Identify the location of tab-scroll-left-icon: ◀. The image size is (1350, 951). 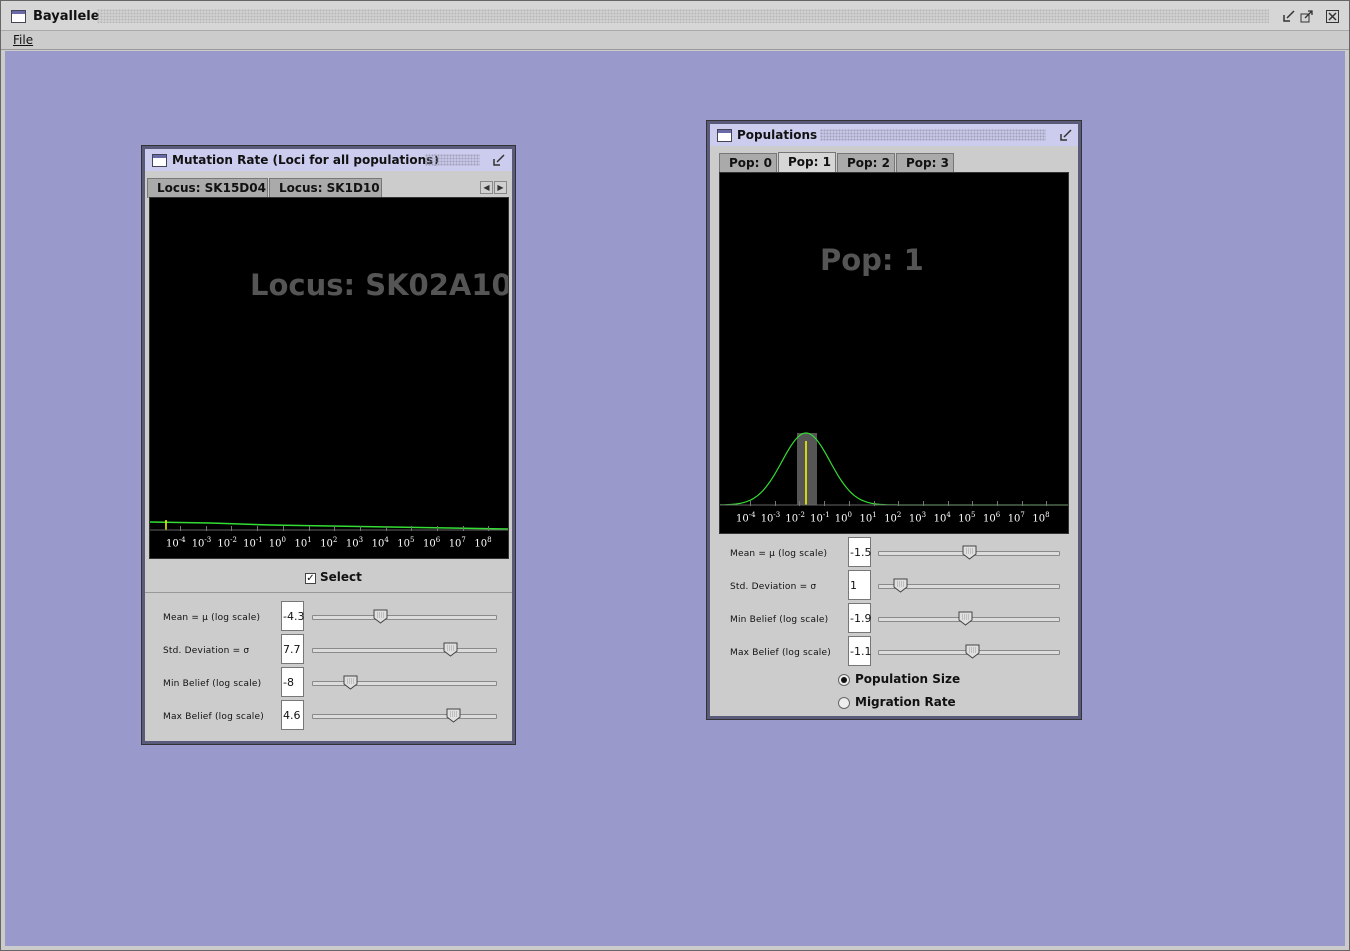
(486, 187).